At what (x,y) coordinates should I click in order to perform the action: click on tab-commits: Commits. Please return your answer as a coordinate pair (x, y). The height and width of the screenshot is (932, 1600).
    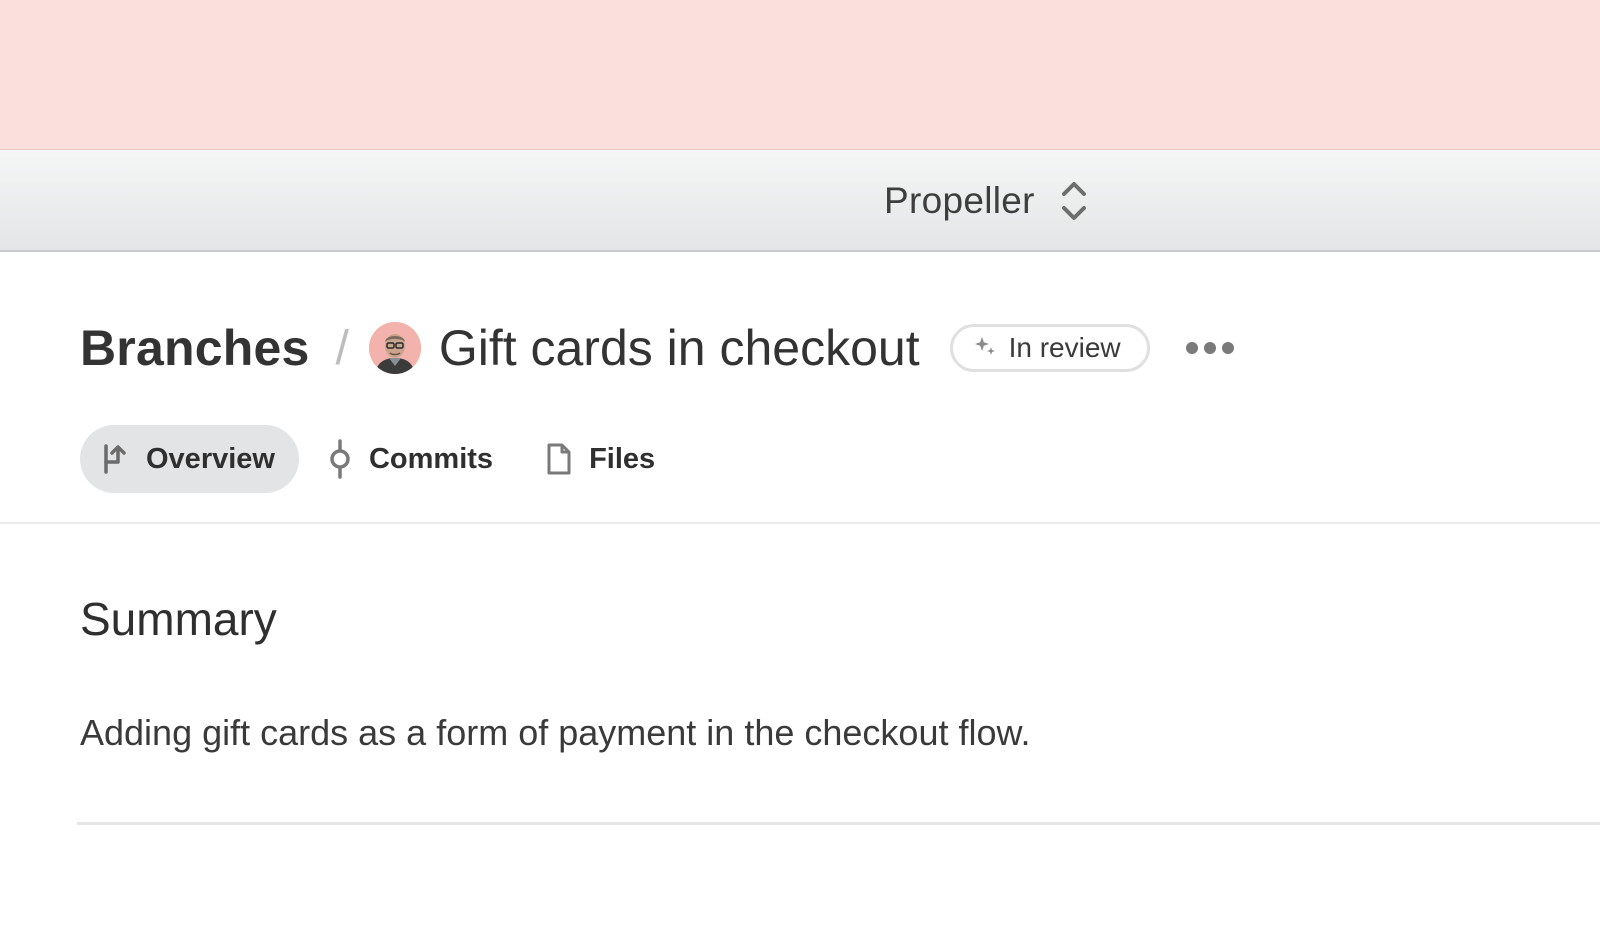
    Looking at the image, I should click on (412, 459).